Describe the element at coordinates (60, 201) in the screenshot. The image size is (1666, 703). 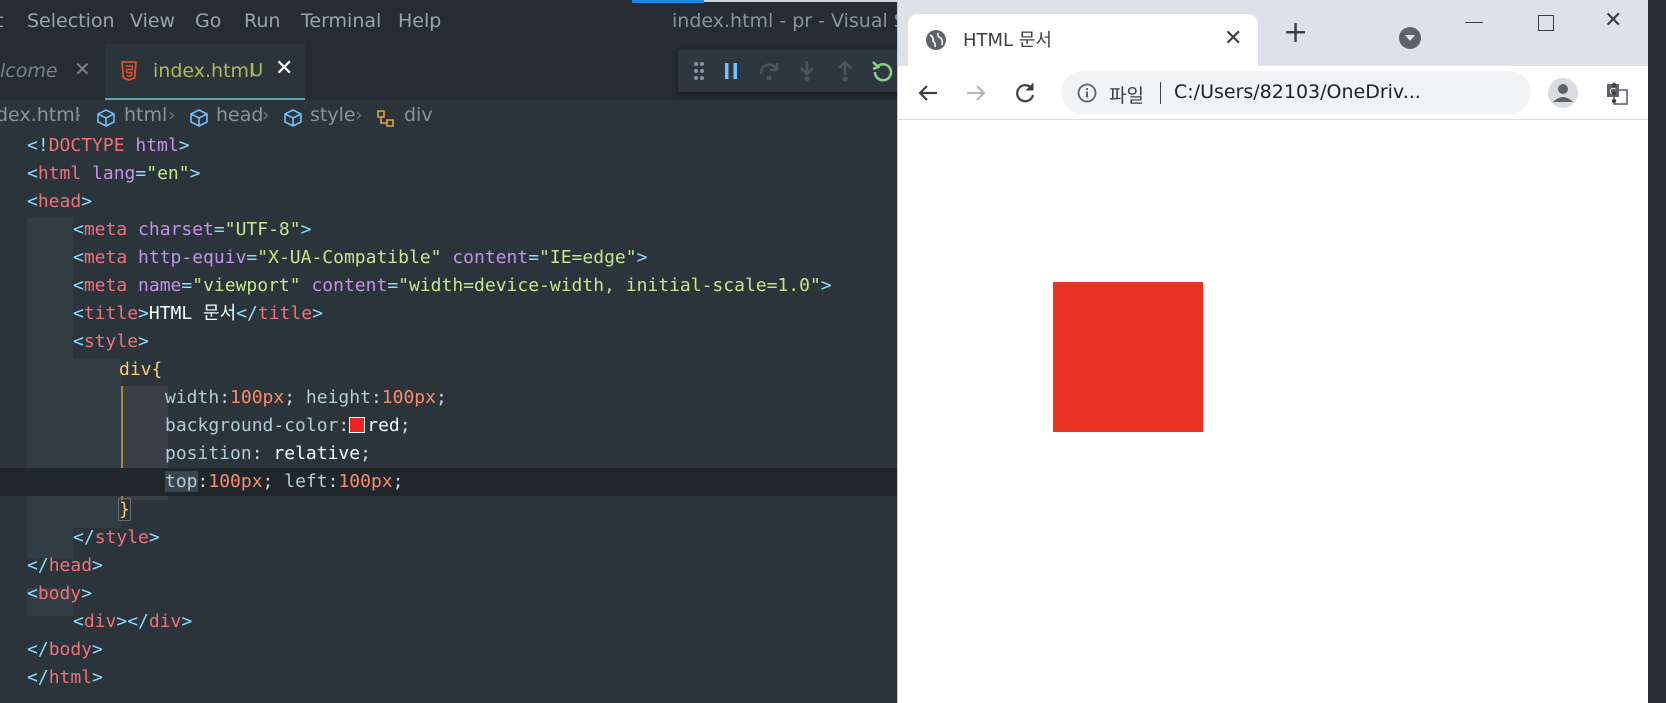
I see `code-line-3: <head>` at that location.